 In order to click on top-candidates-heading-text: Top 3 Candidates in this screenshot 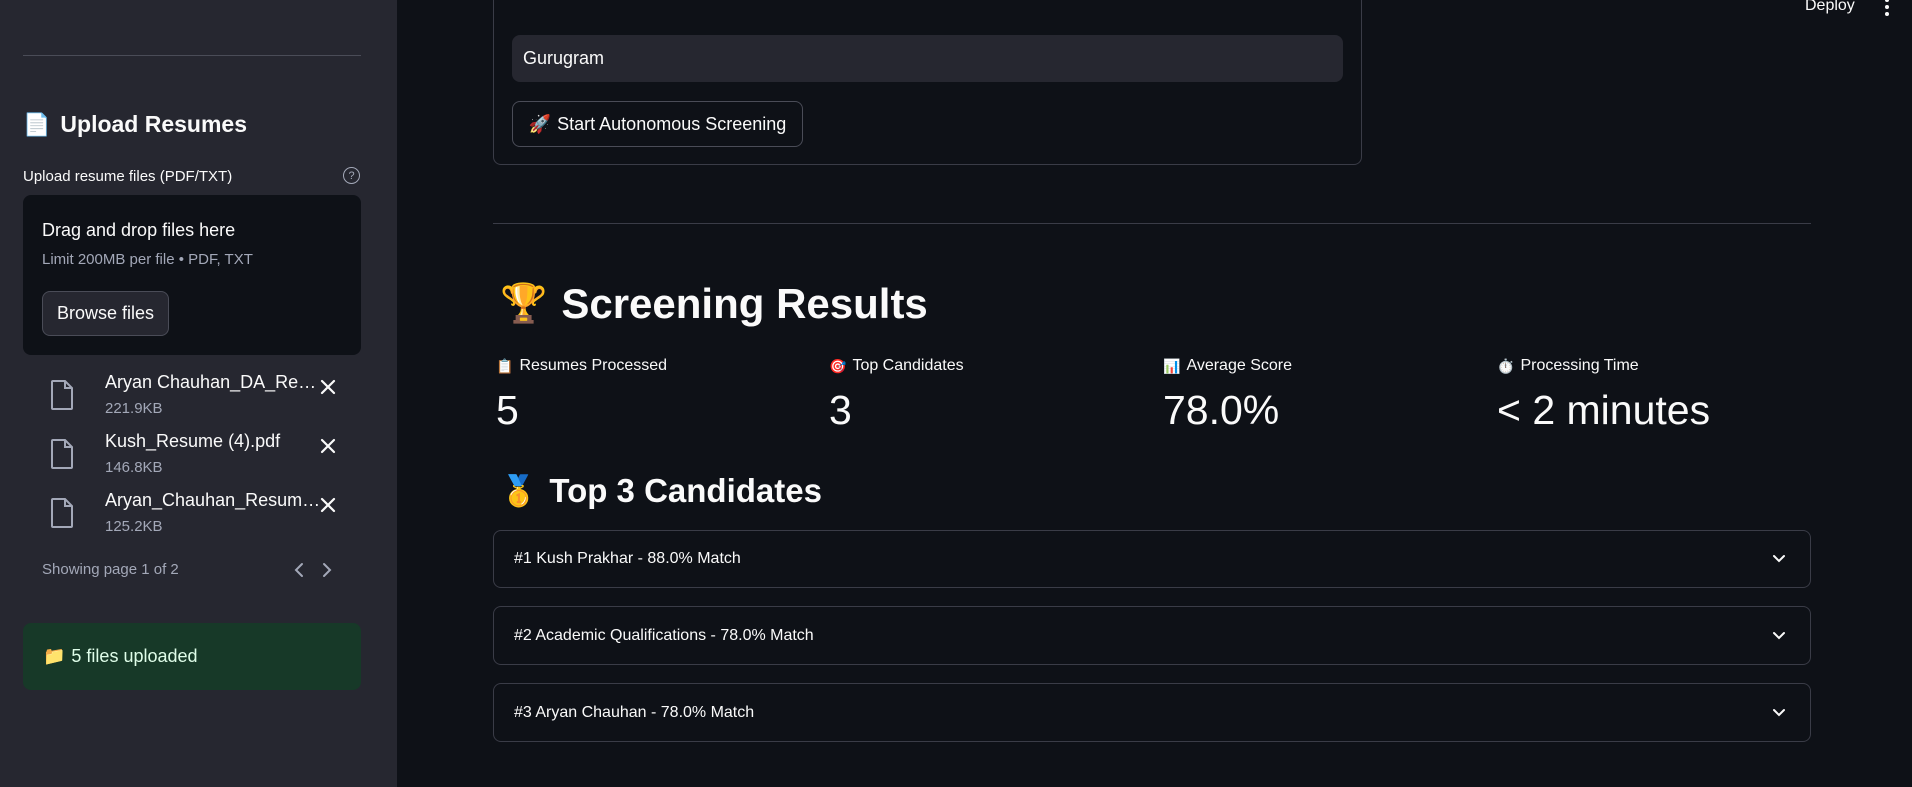, I will do `click(685, 490)`.